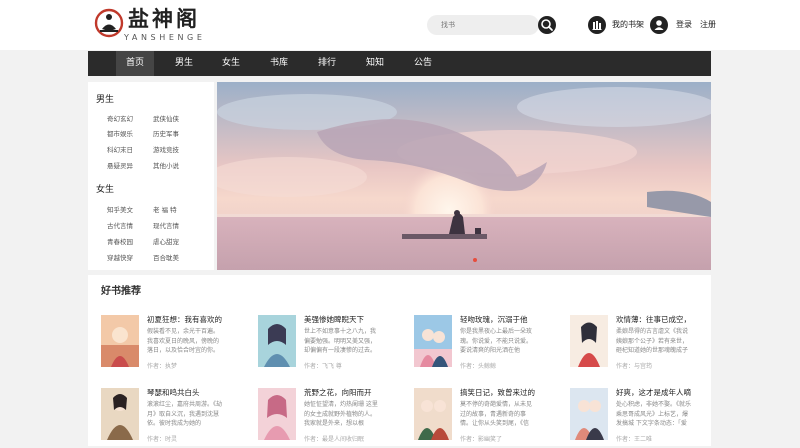 The height and width of the screenshot is (448, 800). Describe the element at coordinates (185, 414) in the screenshot. I see `book-description: 滚滚红尘，嘉府共周游。《劫月》取自义沉，我遇到沈慧依。彼时我成为她的` at that location.